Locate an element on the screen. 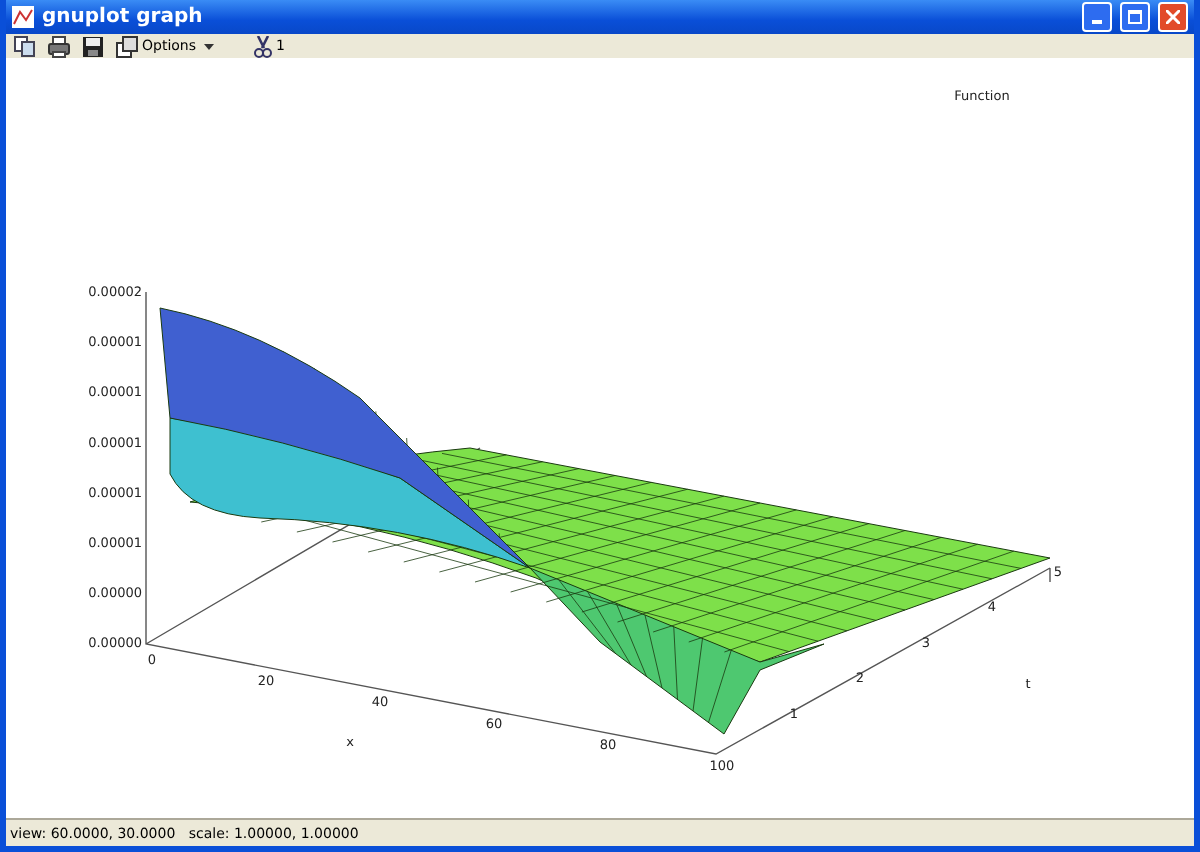 This screenshot has height=852, width=1200. maximize-button is located at coordinates (1135, 17).